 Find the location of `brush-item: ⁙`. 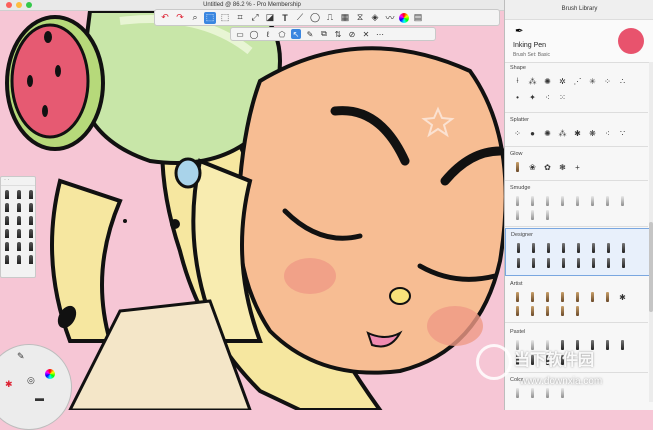

brush-item: ⁙ is located at coordinates (562, 97).